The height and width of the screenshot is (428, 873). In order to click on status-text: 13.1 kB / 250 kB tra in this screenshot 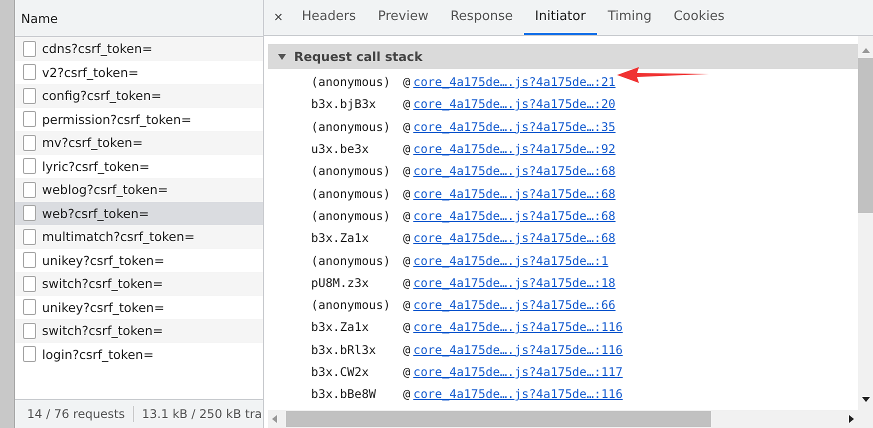, I will do `click(202, 414)`.